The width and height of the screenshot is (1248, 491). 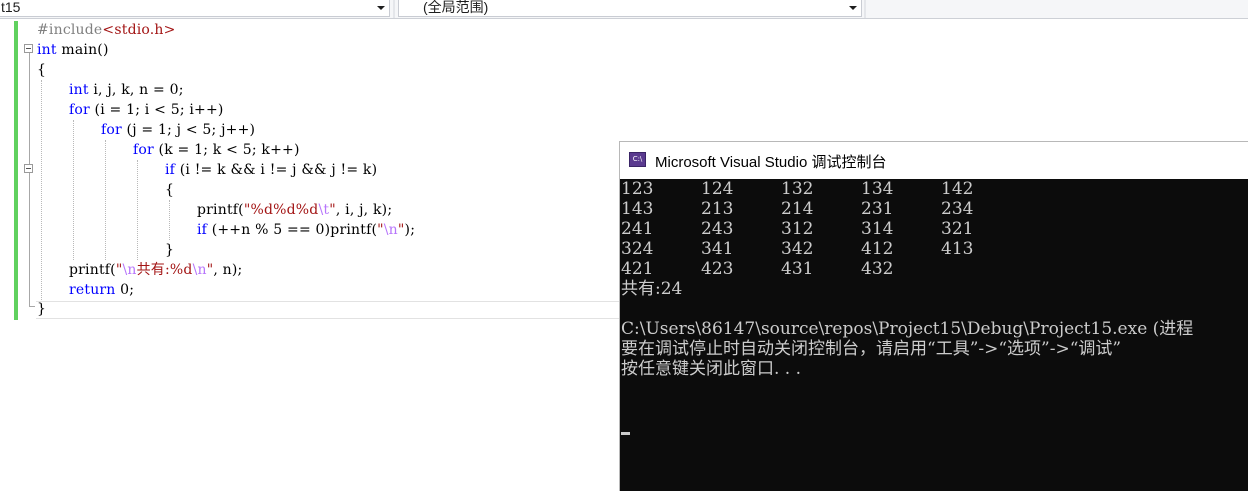 I want to click on outline-line, so click(x=29, y=179).